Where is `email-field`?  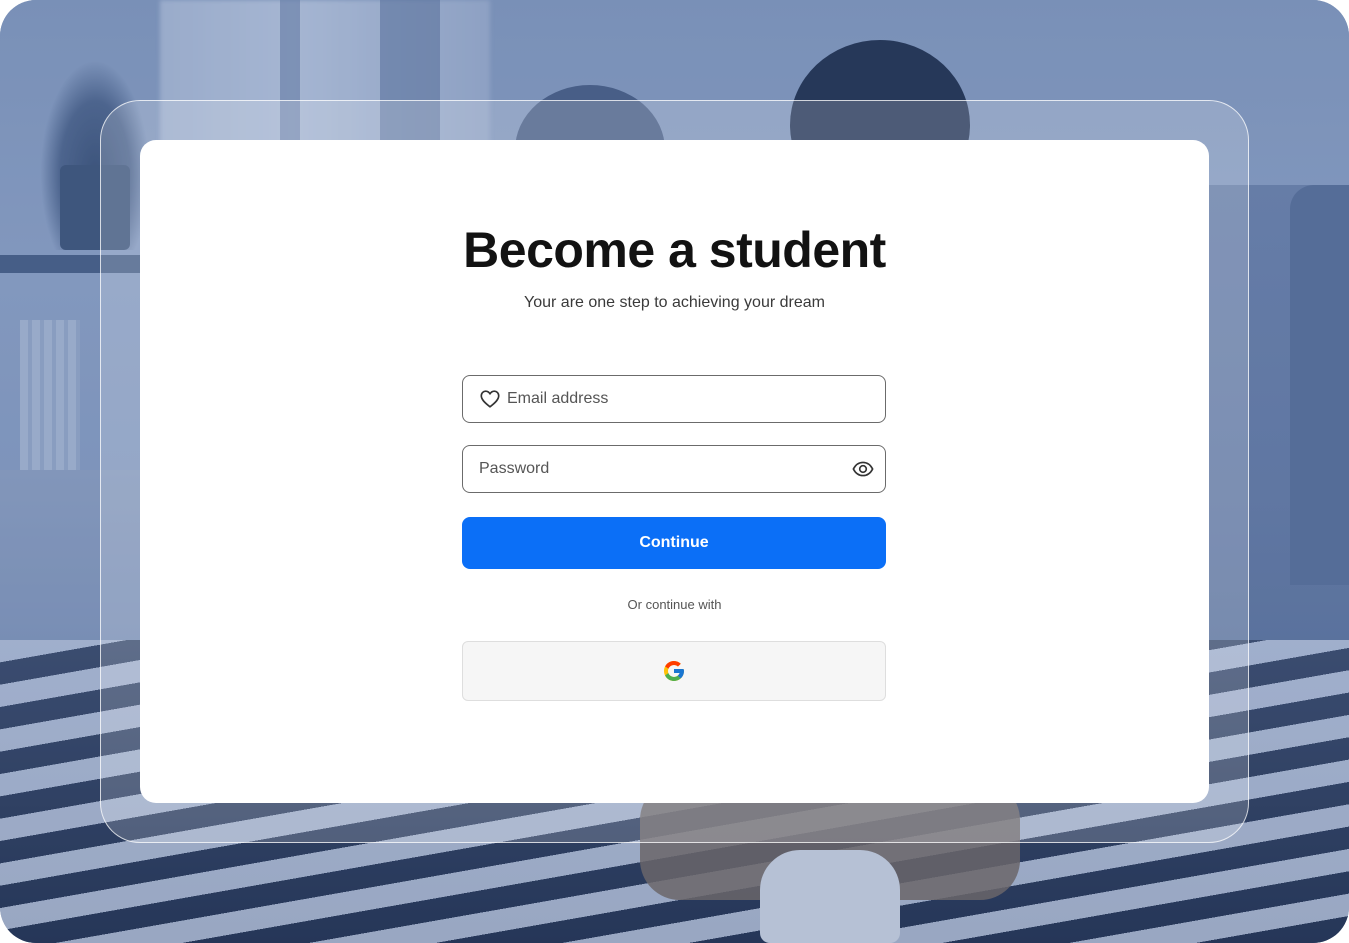
email-field is located at coordinates (674, 399).